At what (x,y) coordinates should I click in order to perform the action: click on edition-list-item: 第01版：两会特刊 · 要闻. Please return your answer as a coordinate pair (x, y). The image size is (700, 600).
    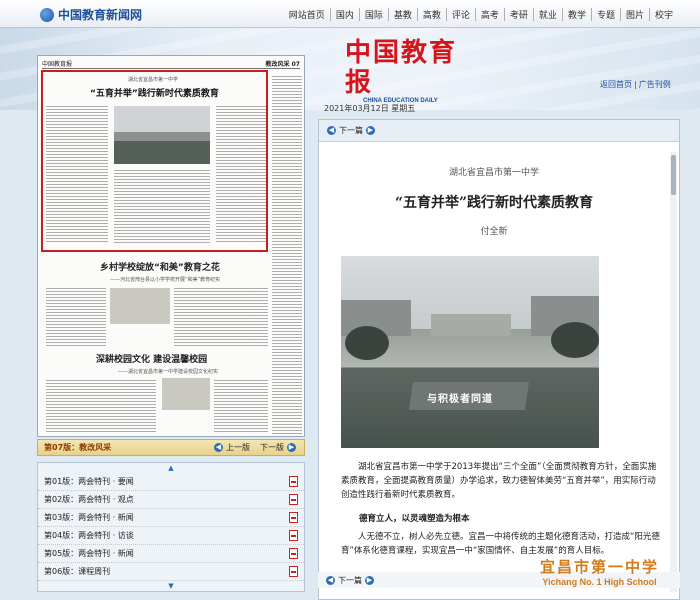
    Looking at the image, I should click on (171, 482).